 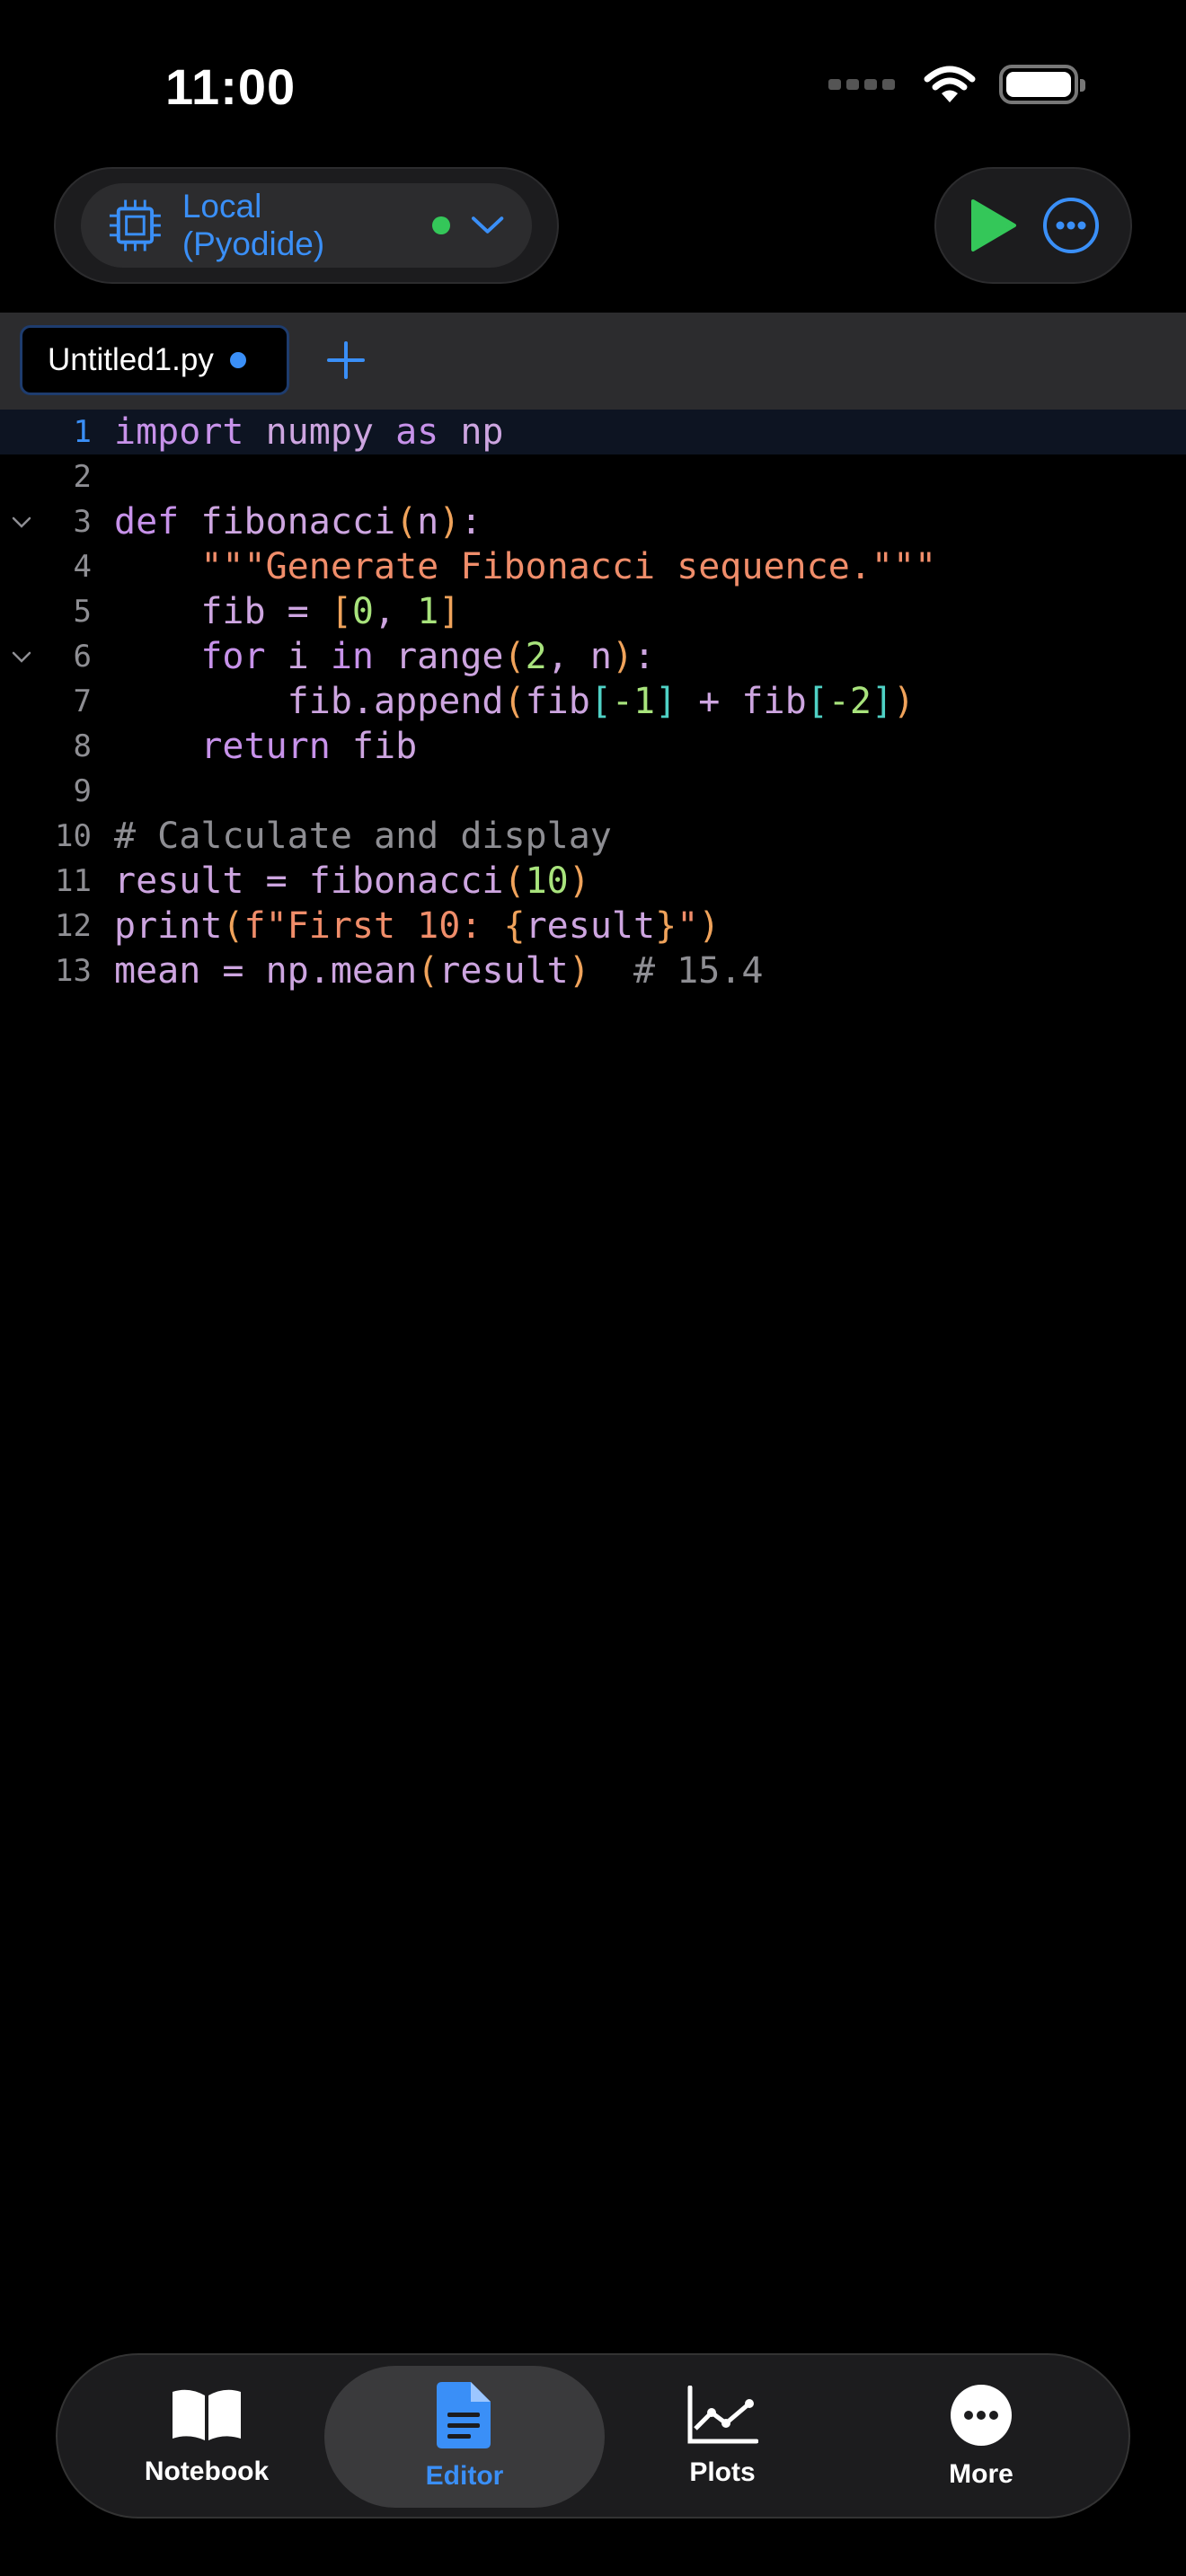 What do you see at coordinates (287, 611) in the screenshot?
I see `code-text: fib = [0, 1]` at bounding box center [287, 611].